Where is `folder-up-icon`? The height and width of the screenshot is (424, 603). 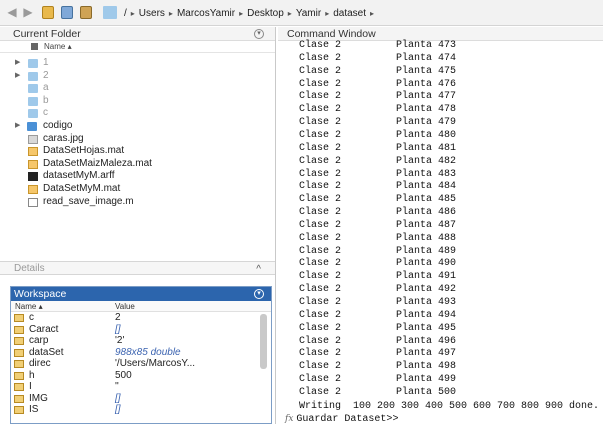
folder-up-icon is located at coordinates (48, 12).